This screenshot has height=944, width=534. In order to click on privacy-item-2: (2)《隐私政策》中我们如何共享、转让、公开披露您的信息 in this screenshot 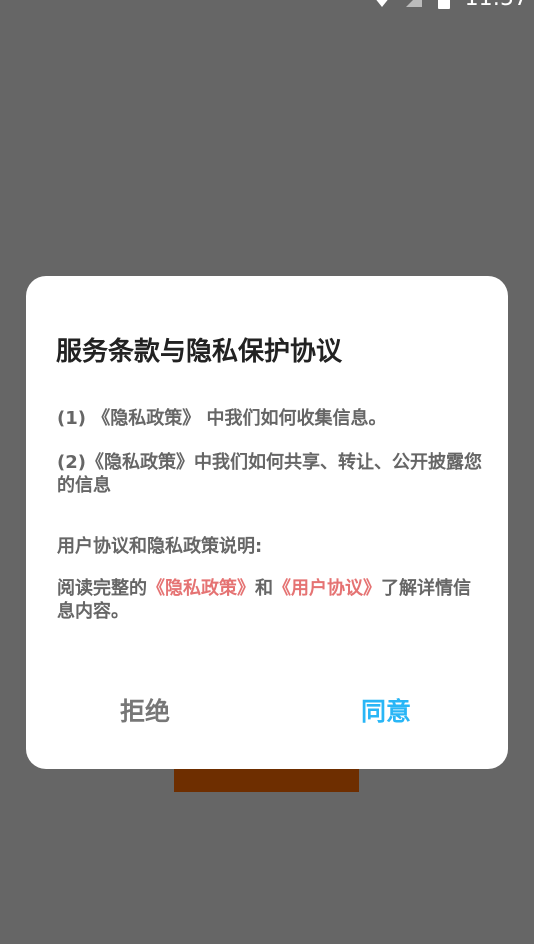, I will do `click(272, 474)`.